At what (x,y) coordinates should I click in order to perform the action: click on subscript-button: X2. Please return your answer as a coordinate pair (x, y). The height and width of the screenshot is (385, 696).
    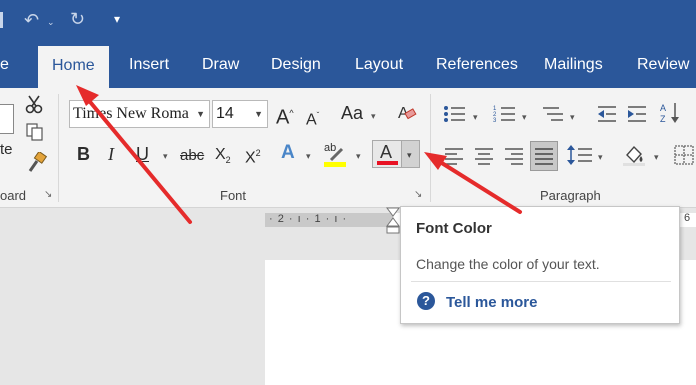
    Looking at the image, I should click on (223, 157).